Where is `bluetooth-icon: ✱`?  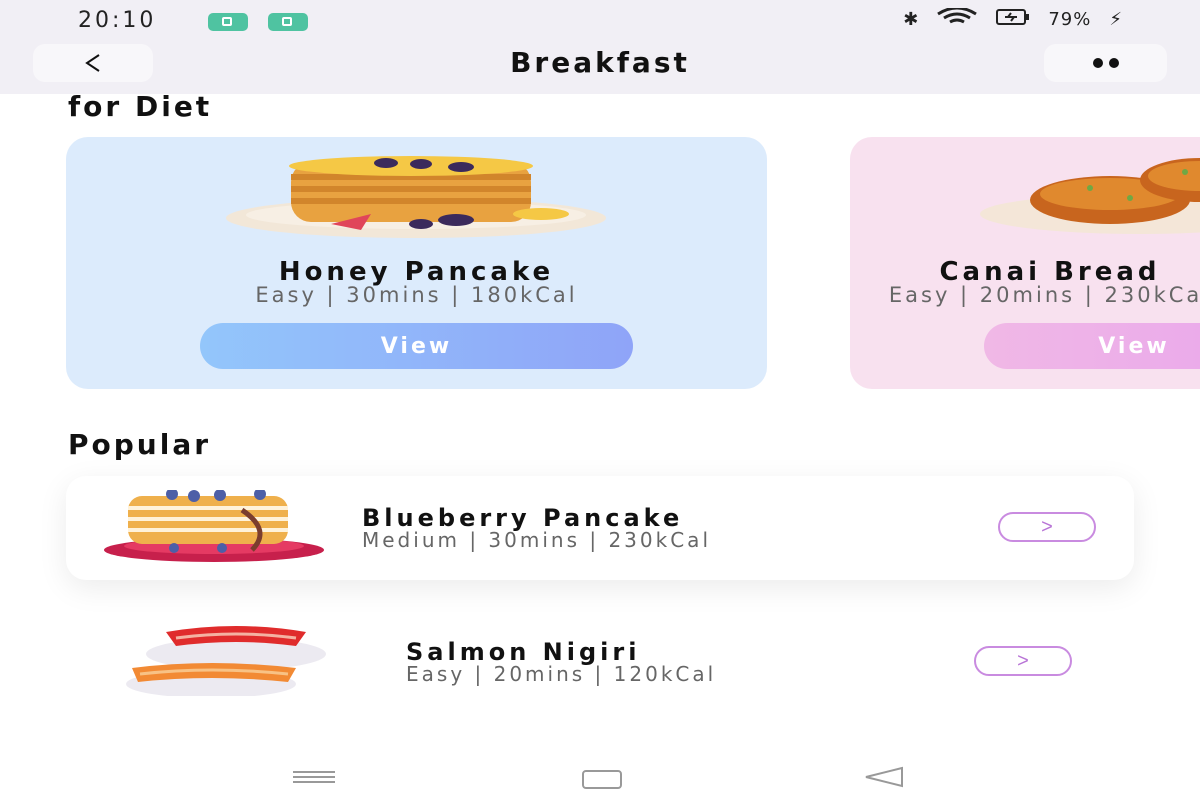
bluetooth-icon: ✱ is located at coordinates (911, 19).